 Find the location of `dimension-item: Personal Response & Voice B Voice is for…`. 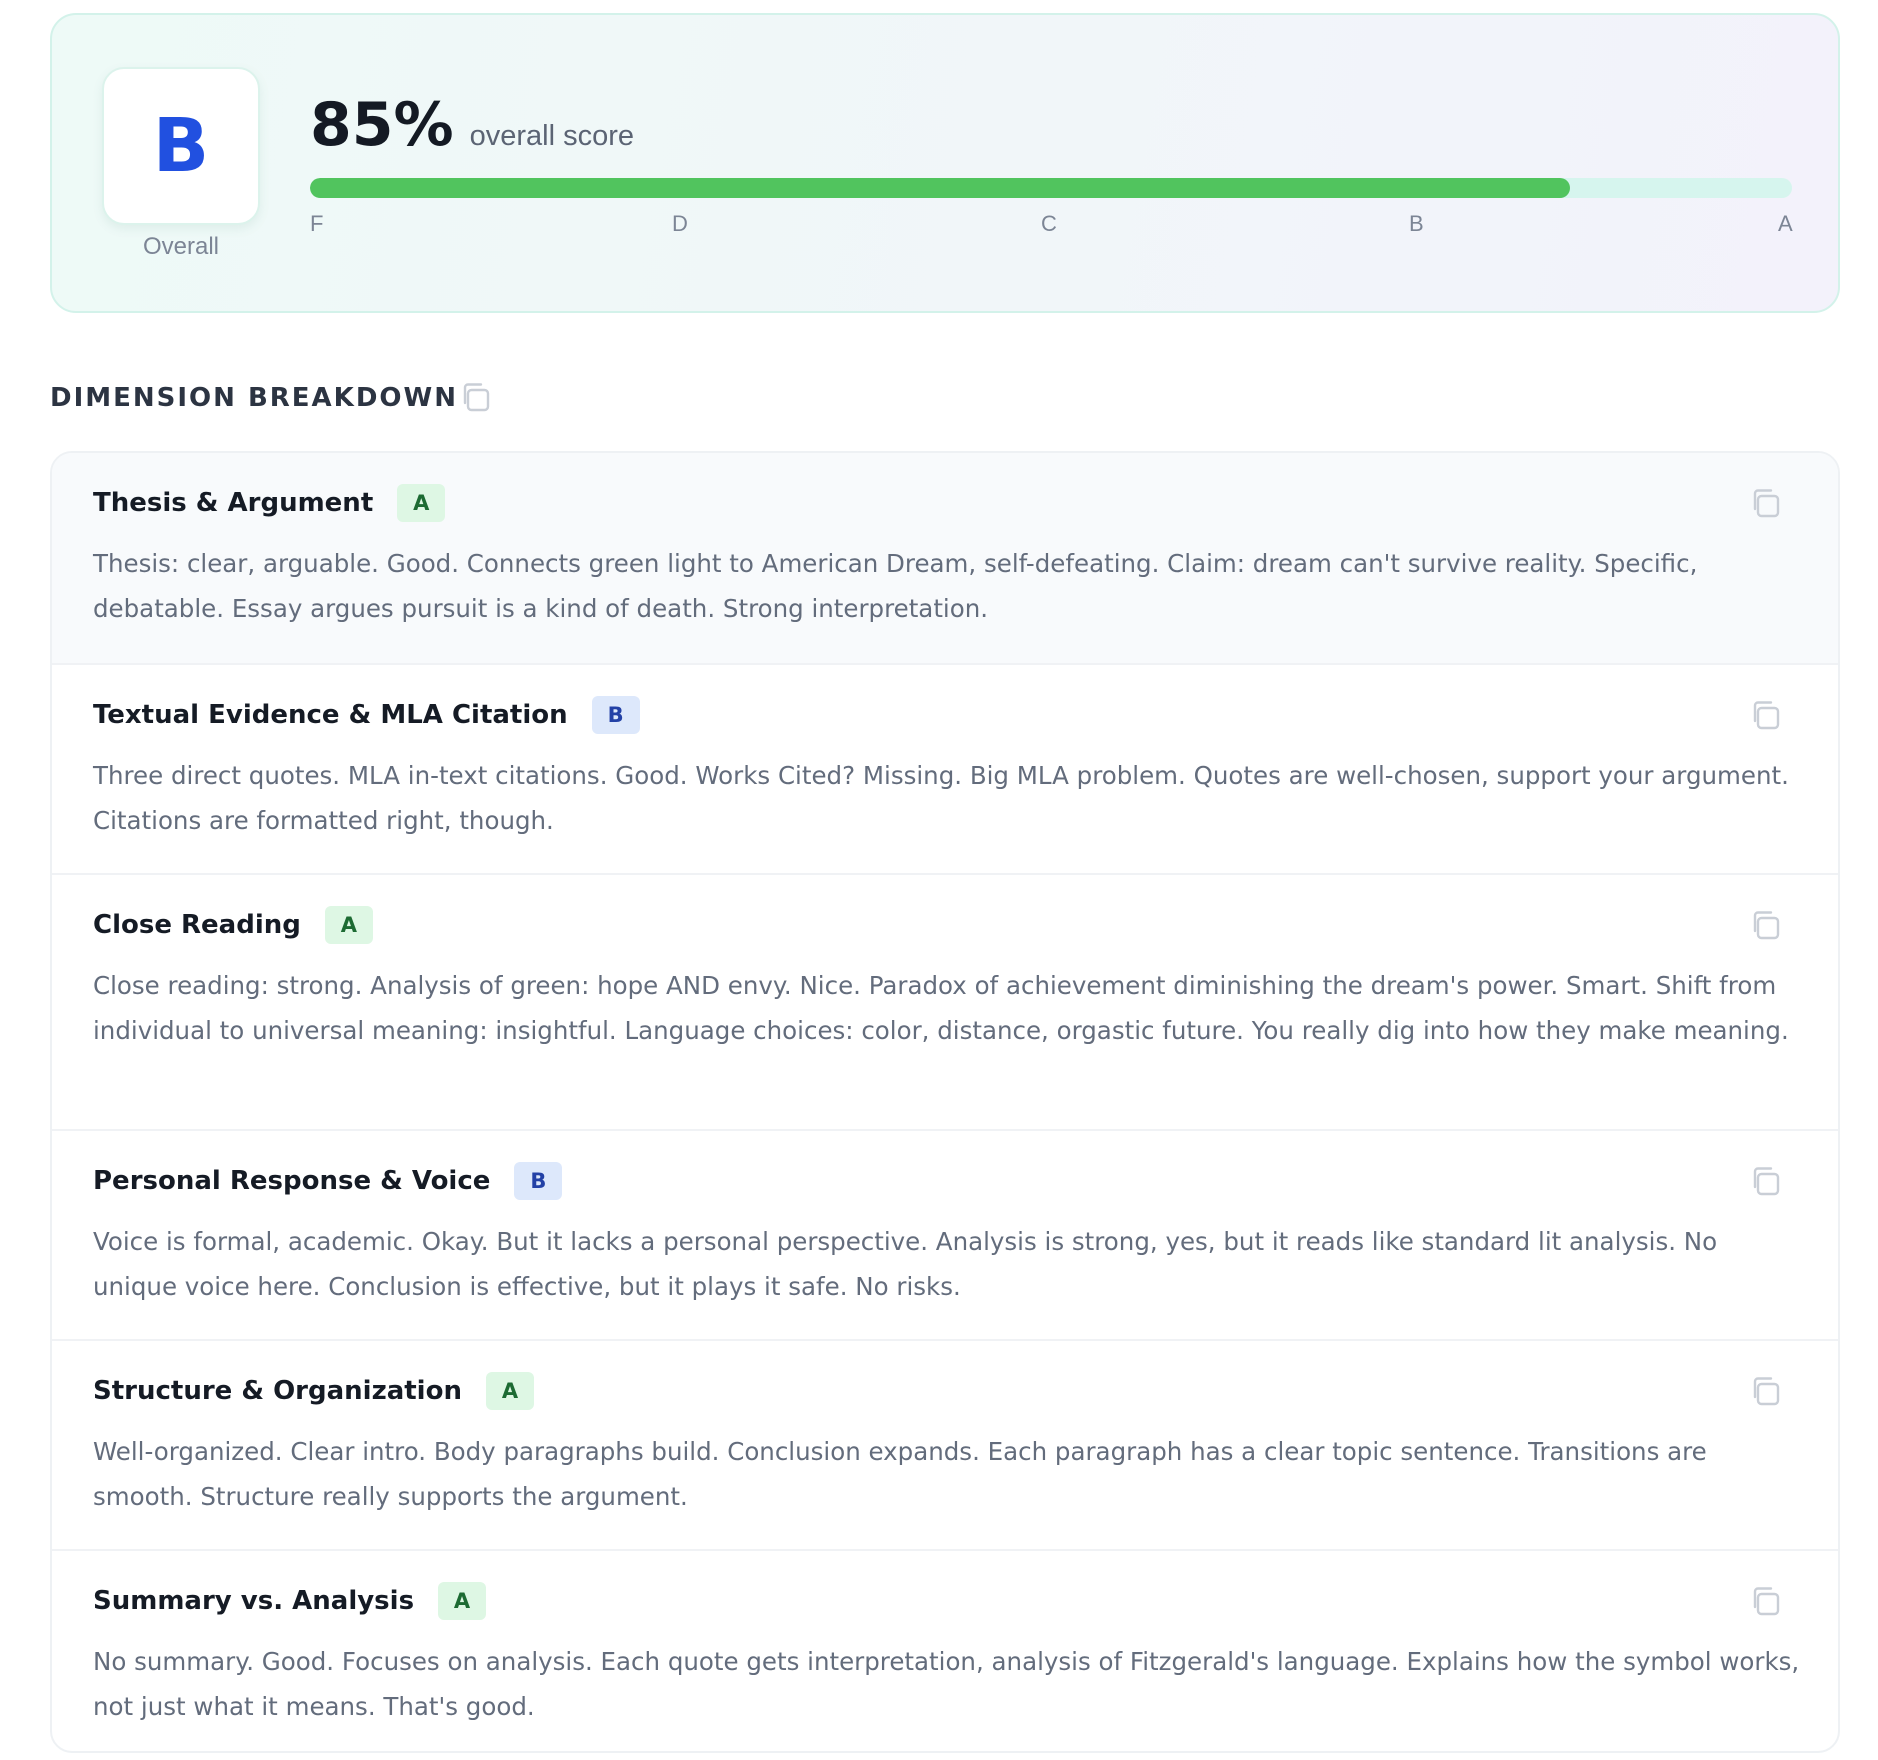

dimension-item: Personal Response & Voice B Voice is for… is located at coordinates (945, 1234).